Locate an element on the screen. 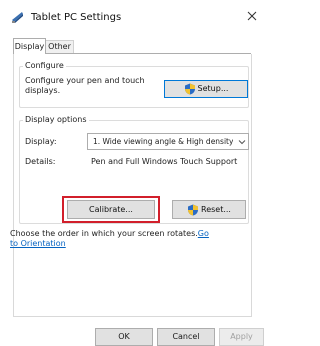  cancel-button: Cancel is located at coordinates (186, 337).